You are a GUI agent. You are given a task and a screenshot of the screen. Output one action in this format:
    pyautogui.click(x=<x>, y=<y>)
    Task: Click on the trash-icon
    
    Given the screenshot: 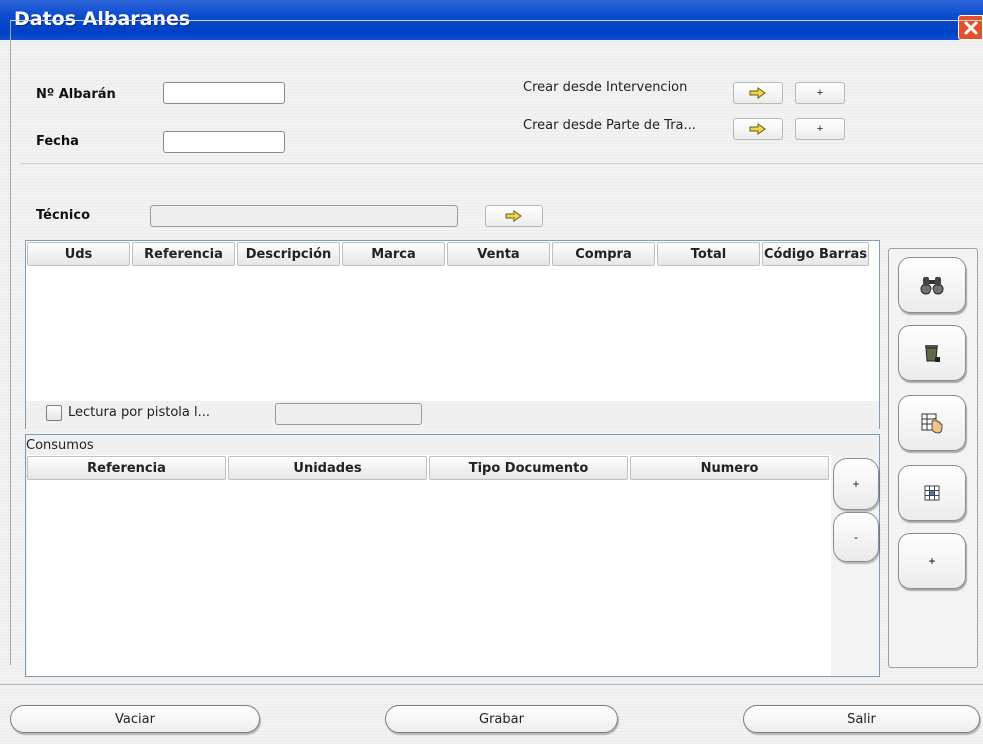 What is the action you would take?
    pyautogui.click(x=932, y=353)
    